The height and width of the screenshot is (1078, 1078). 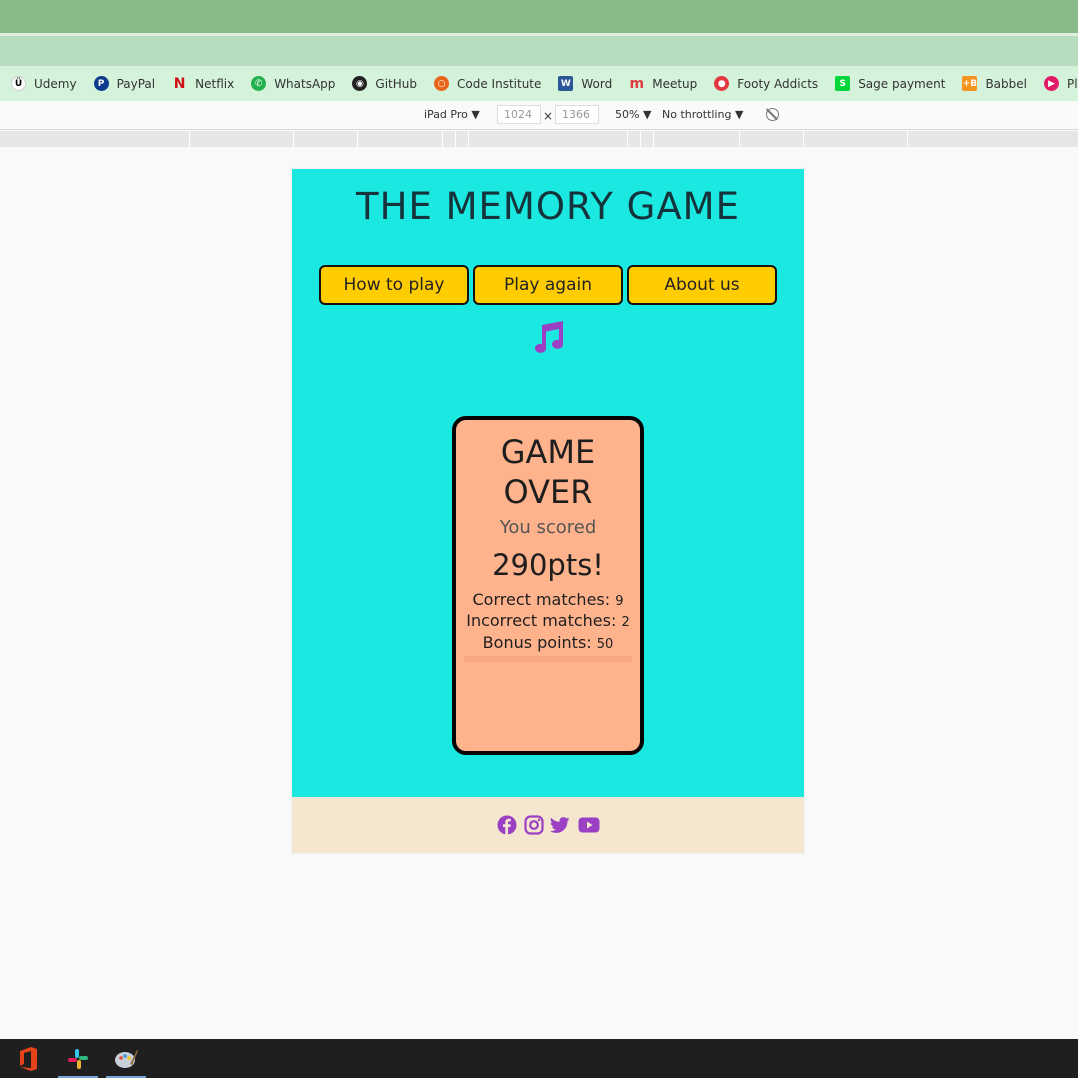 What do you see at coordinates (136, 83) in the screenshot?
I see `bookmark-label: PayPal` at bounding box center [136, 83].